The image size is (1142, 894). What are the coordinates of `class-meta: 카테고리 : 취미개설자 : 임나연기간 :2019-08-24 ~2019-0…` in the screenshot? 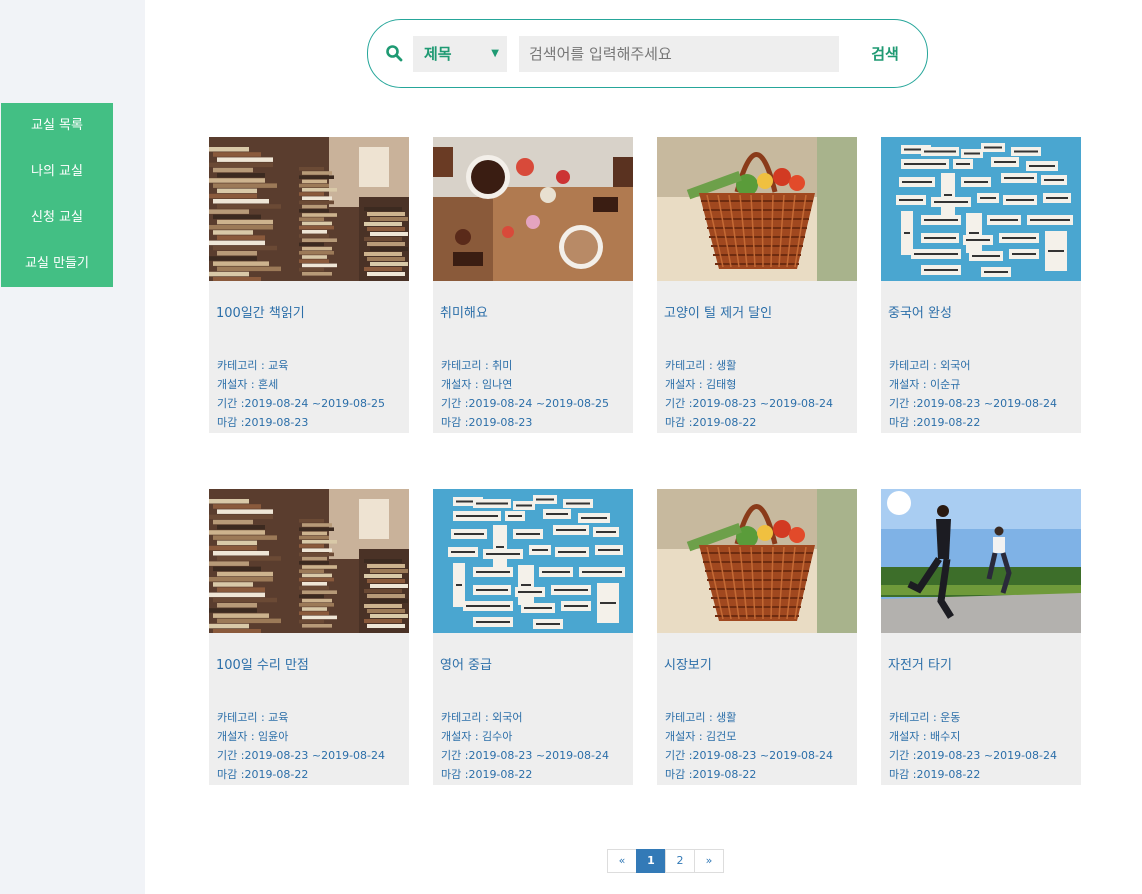 It's located at (525, 394).